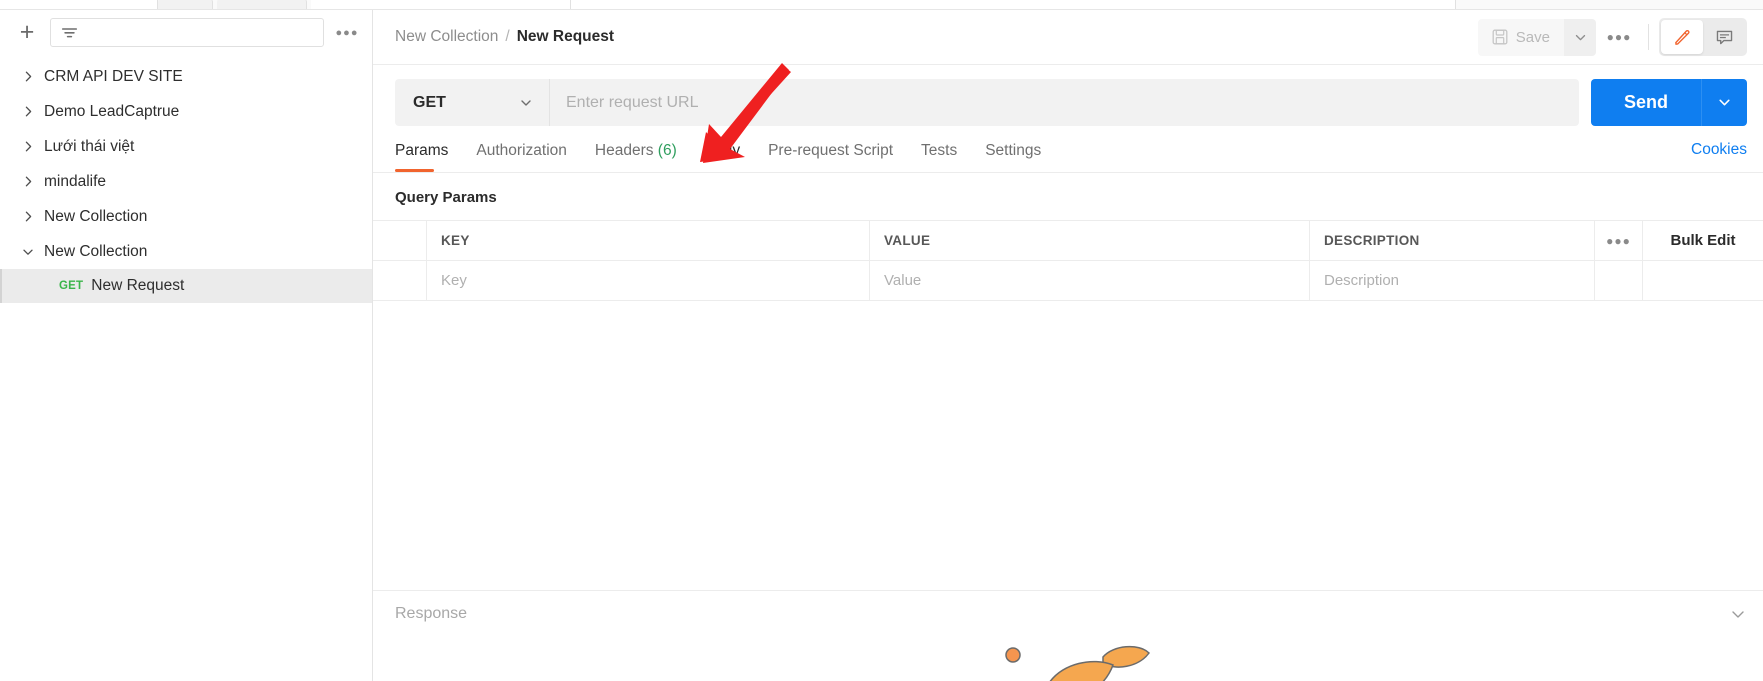 Image resolution: width=1763 pixels, height=681 pixels. What do you see at coordinates (1077, 663) in the screenshot?
I see `rocket-illustration` at bounding box center [1077, 663].